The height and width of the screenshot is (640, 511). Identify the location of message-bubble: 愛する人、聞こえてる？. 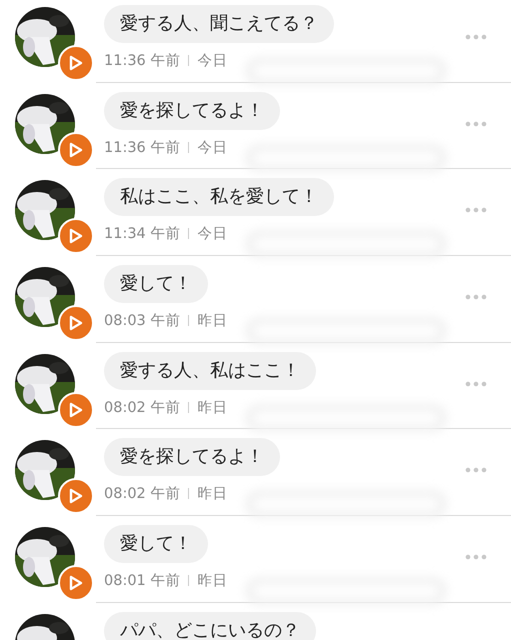
(219, 24).